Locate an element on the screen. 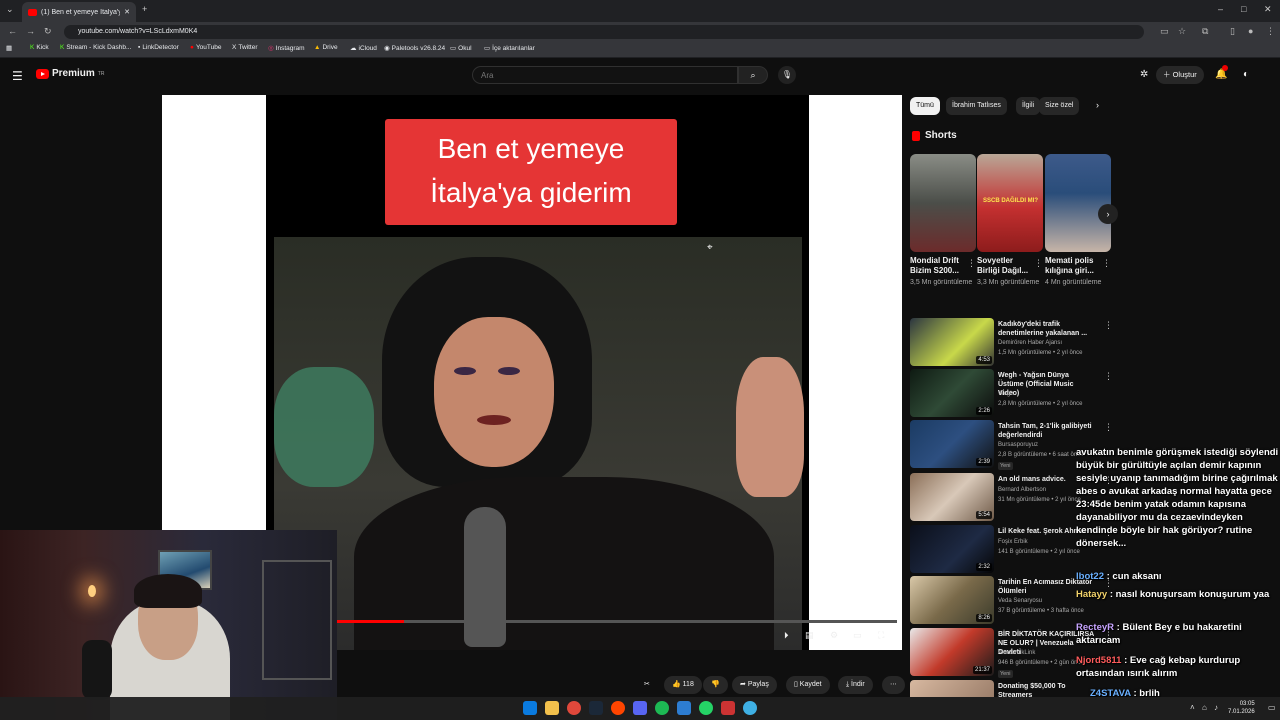 The height and width of the screenshot is (720, 1280). gear-icon: ✲ is located at coordinates (1144, 74).